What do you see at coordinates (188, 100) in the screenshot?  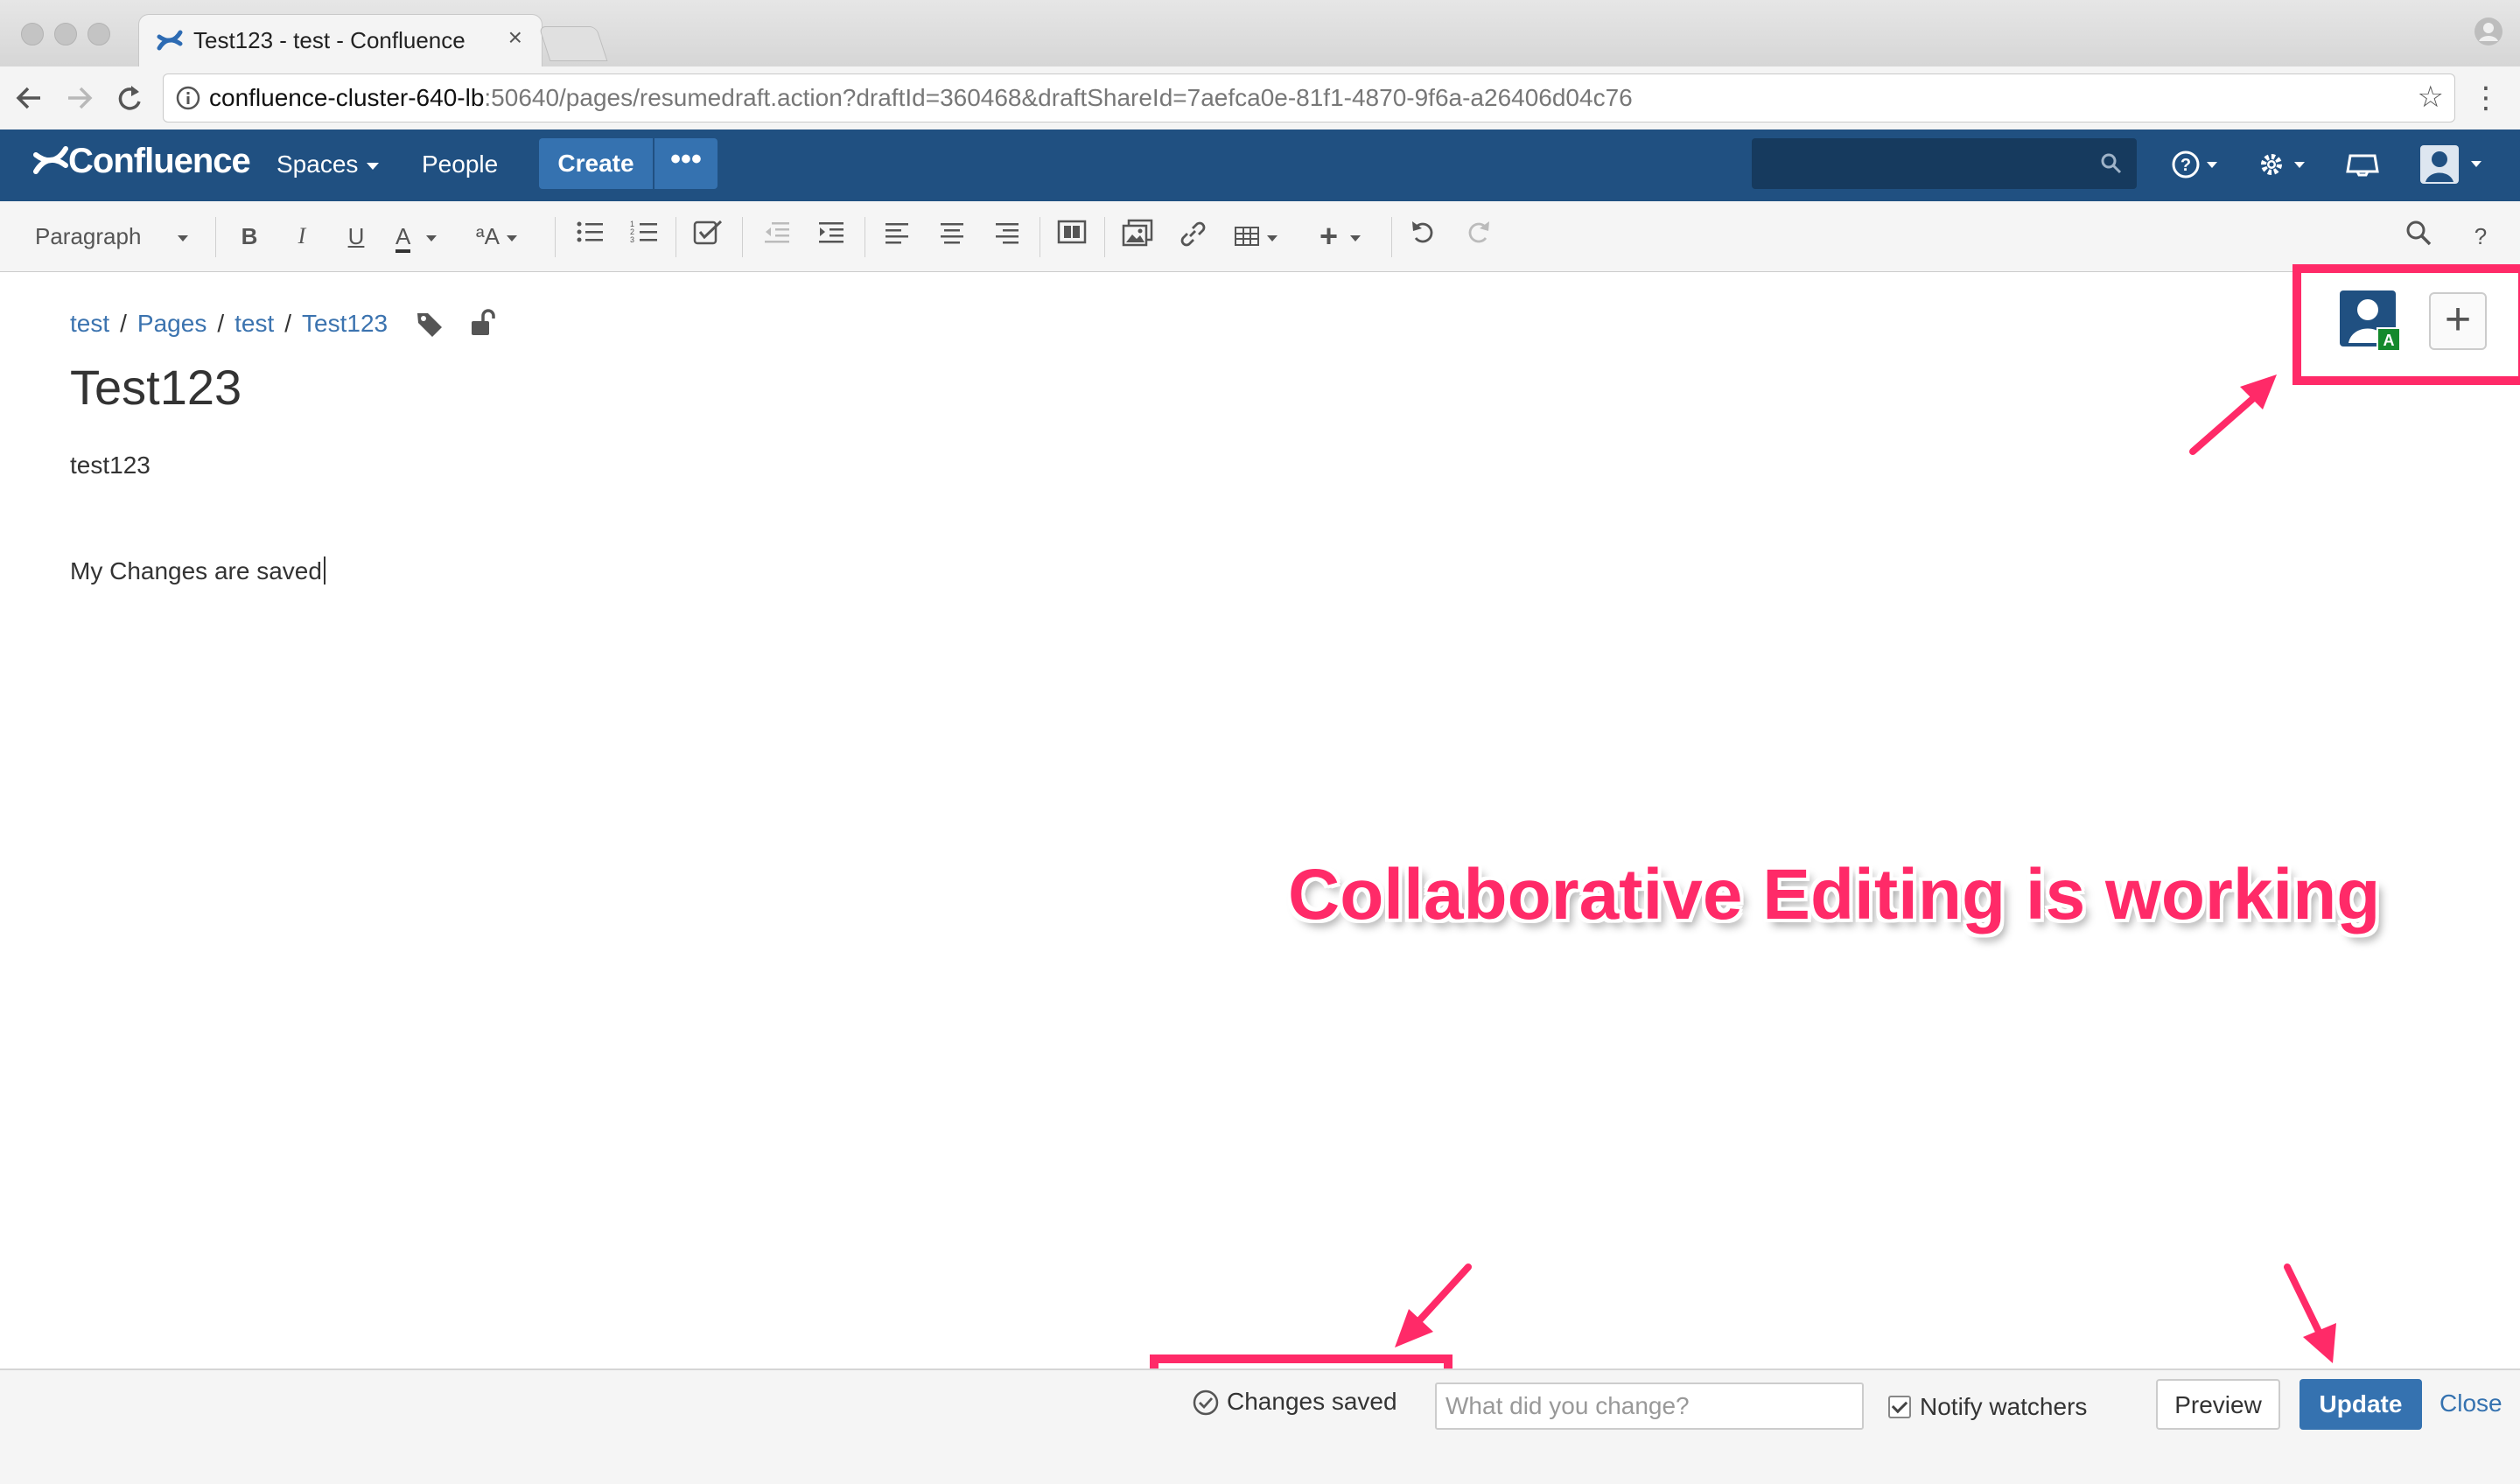 I see `info-icon` at bounding box center [188, 100].